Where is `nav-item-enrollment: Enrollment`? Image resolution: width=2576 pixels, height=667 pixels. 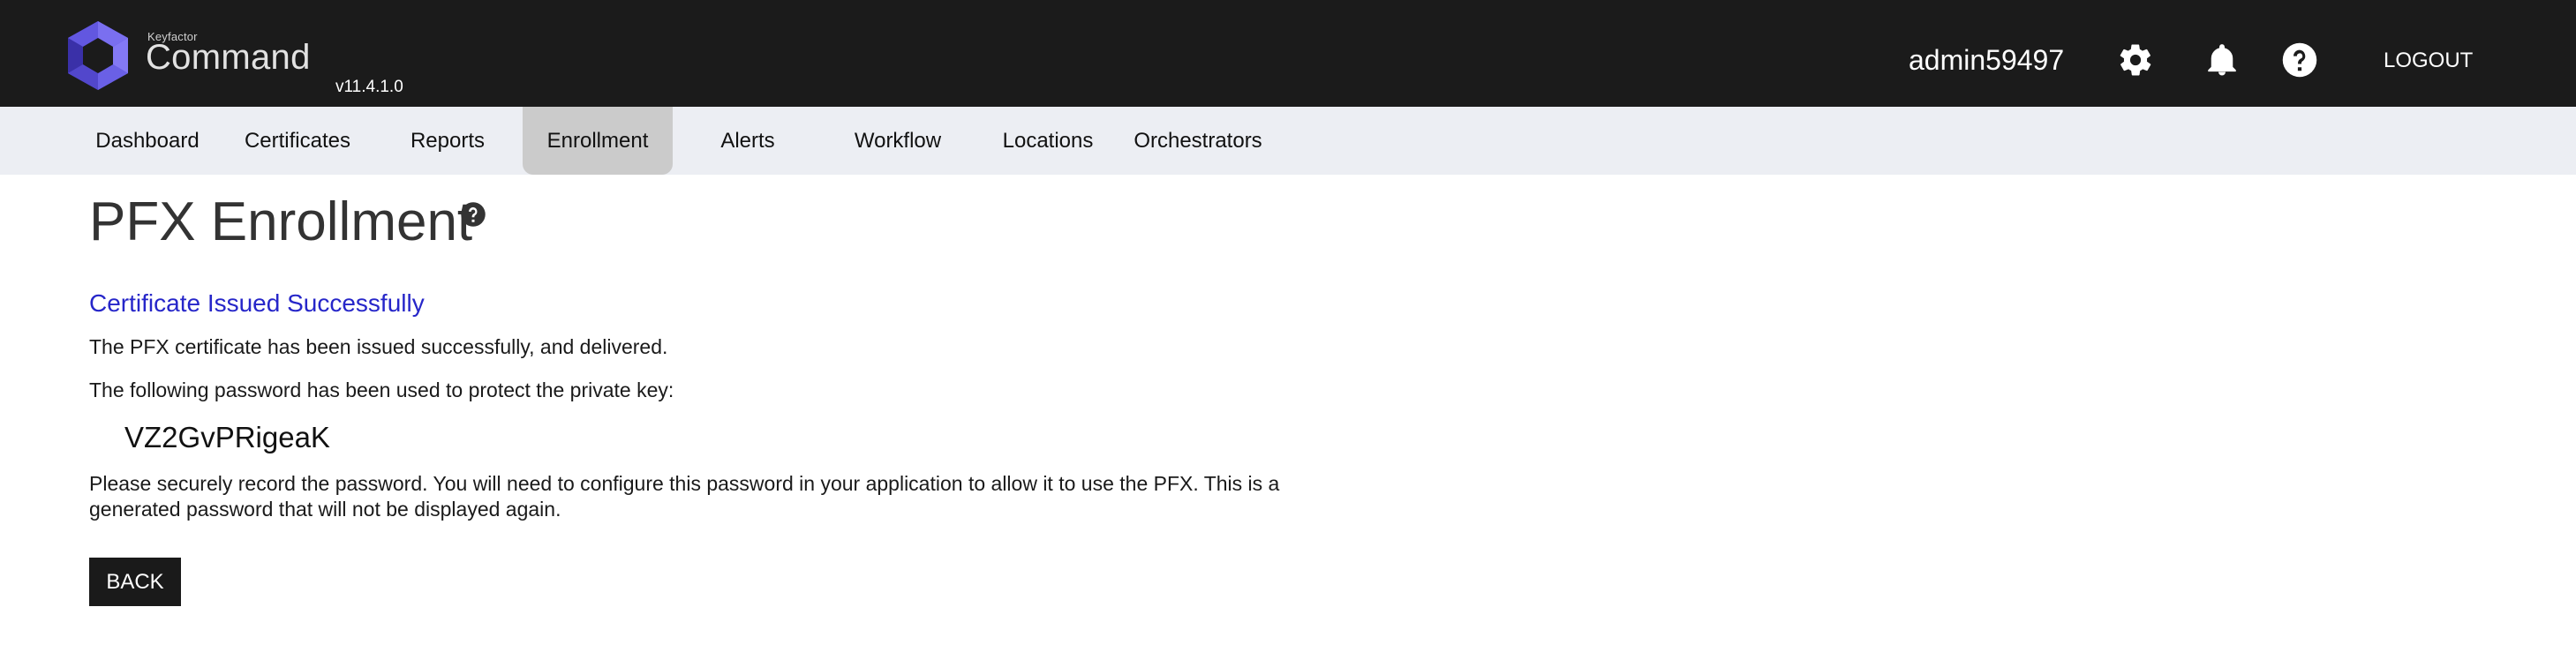 nav-item-enrollment: Enrollment is located at coordinates (598, 141).